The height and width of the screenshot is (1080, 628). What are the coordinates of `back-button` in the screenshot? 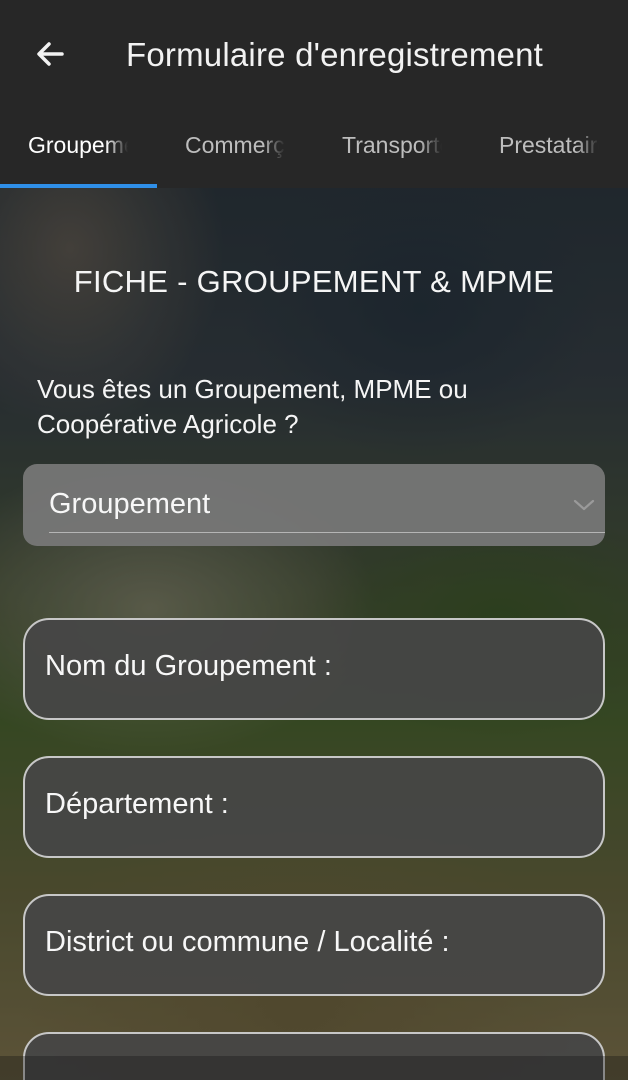 It's located at (50, 54).